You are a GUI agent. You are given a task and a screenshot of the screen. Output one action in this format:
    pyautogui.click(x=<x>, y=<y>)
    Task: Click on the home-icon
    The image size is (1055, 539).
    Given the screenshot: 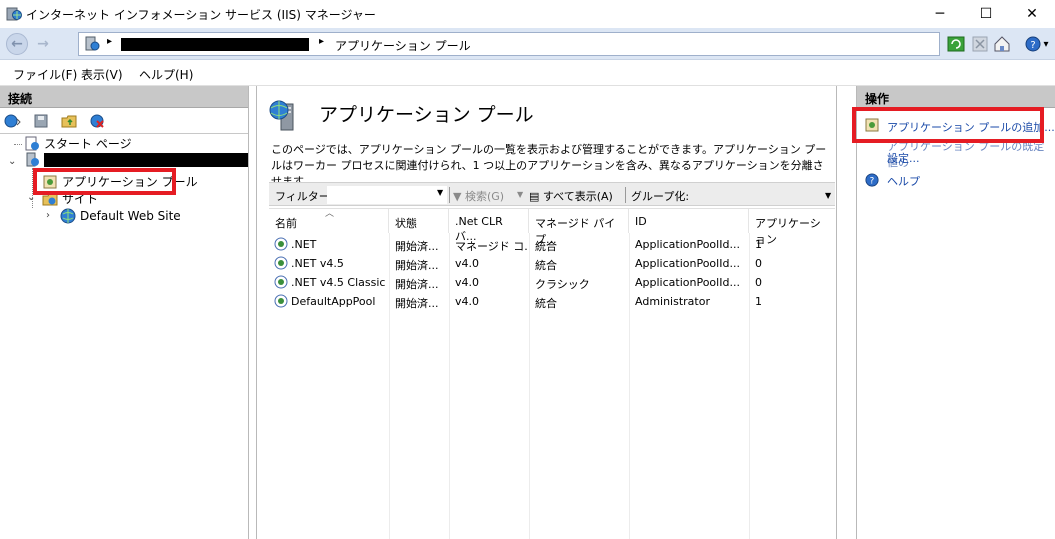 What is the action you would take?
    pyautogui.click(x=1002, y=44)
    